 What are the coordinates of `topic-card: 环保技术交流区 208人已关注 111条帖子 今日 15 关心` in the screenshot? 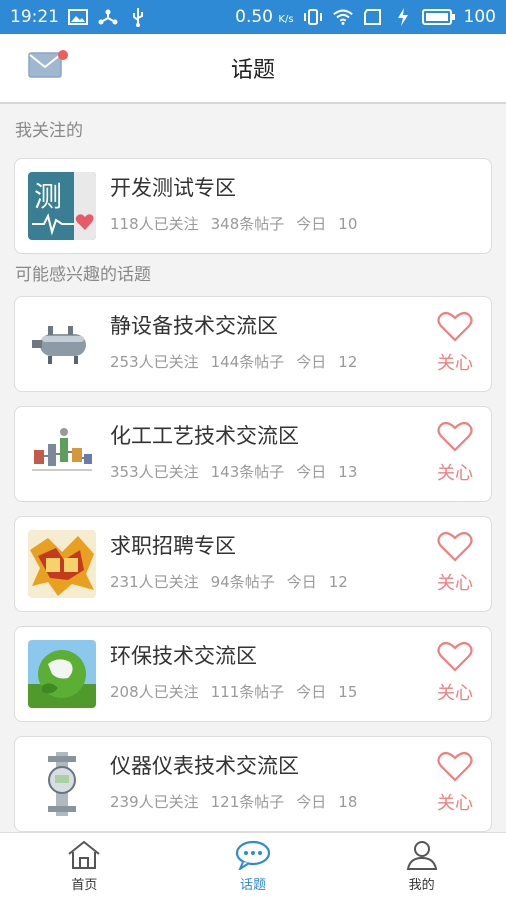 It's located at (253, 674).